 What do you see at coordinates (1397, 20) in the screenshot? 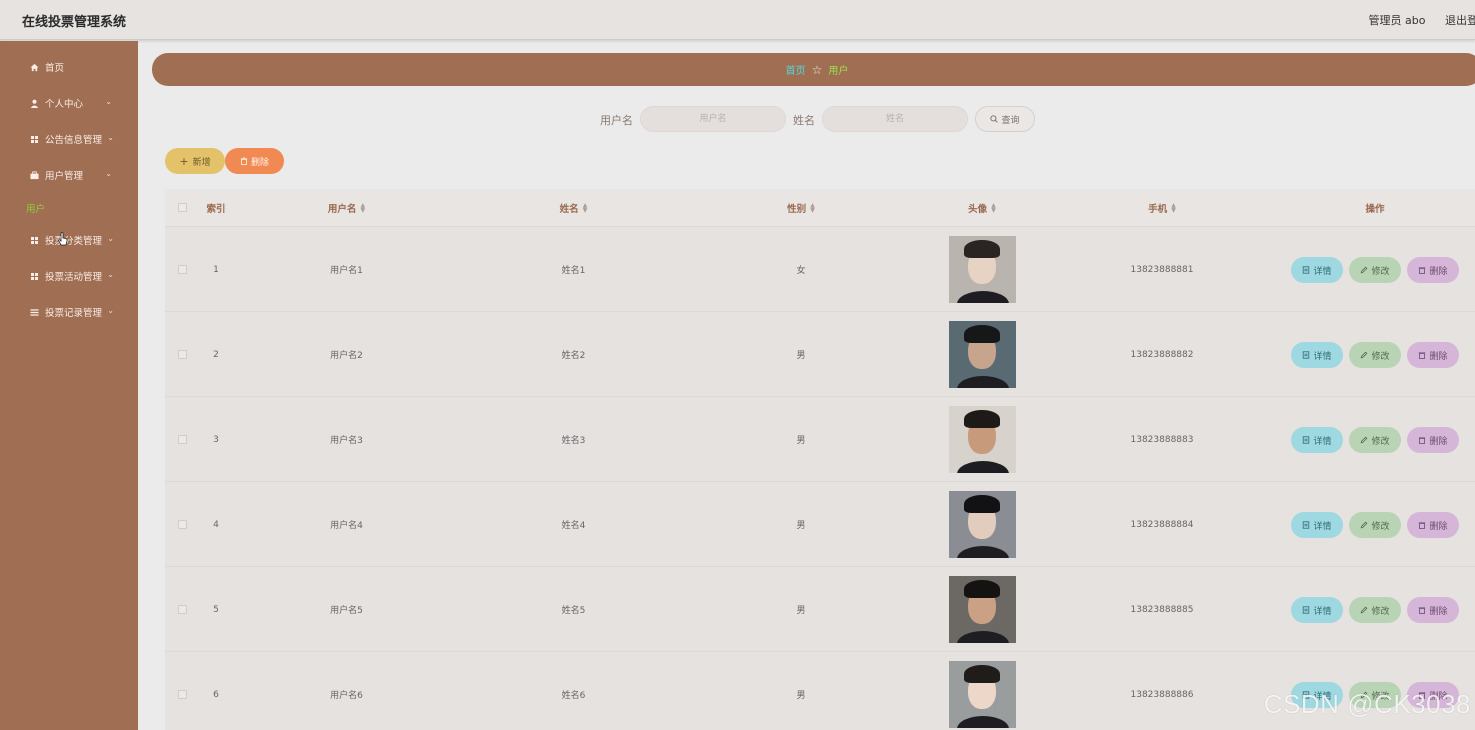
I see `current-user-label: 管理员 abo` at bounding box center [1397, 20].